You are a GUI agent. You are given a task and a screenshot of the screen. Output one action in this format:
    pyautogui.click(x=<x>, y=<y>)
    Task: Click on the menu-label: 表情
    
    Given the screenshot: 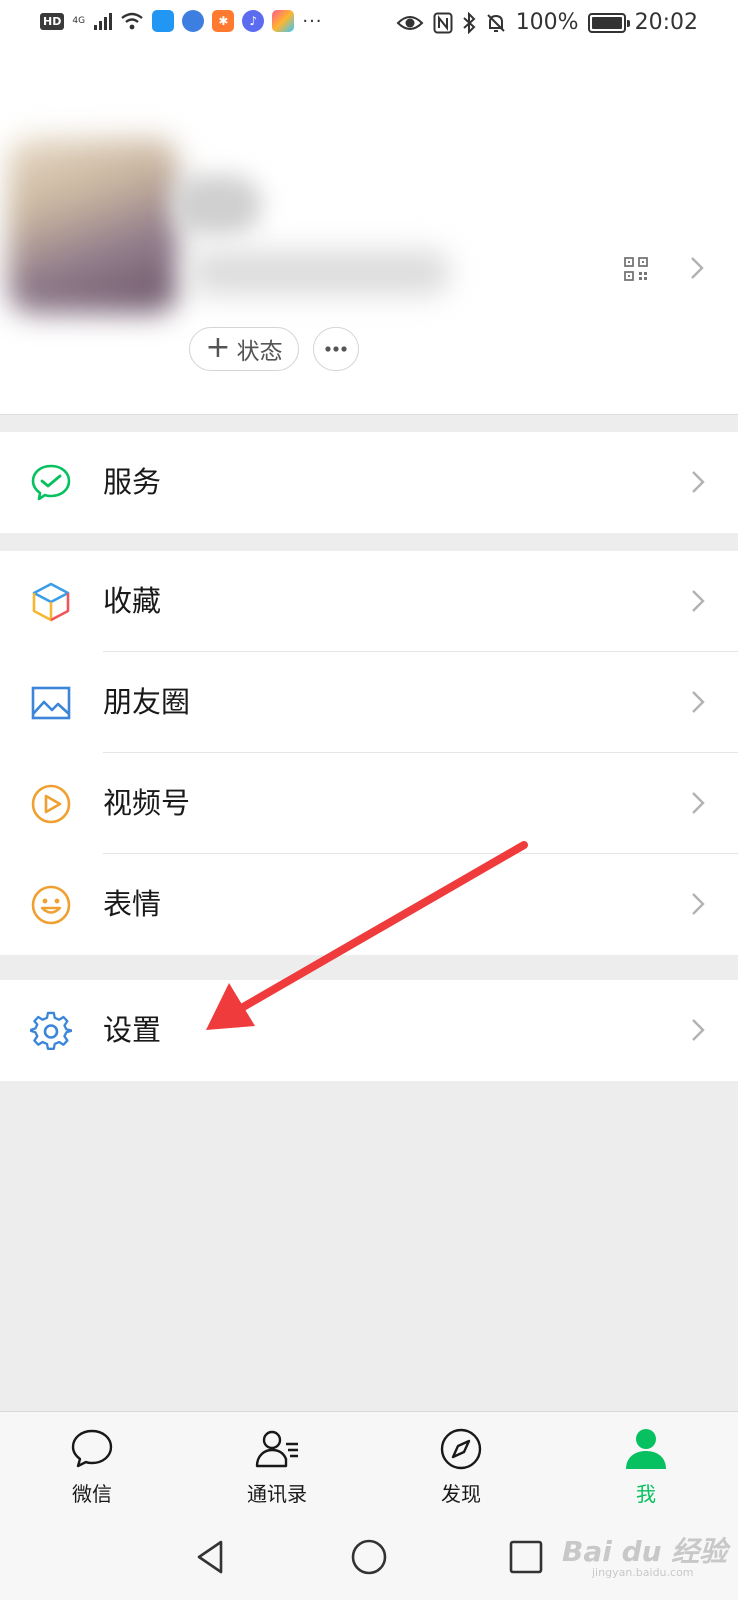 What is the action you would take?
    pyautogui.click(x=132, y=904)
    